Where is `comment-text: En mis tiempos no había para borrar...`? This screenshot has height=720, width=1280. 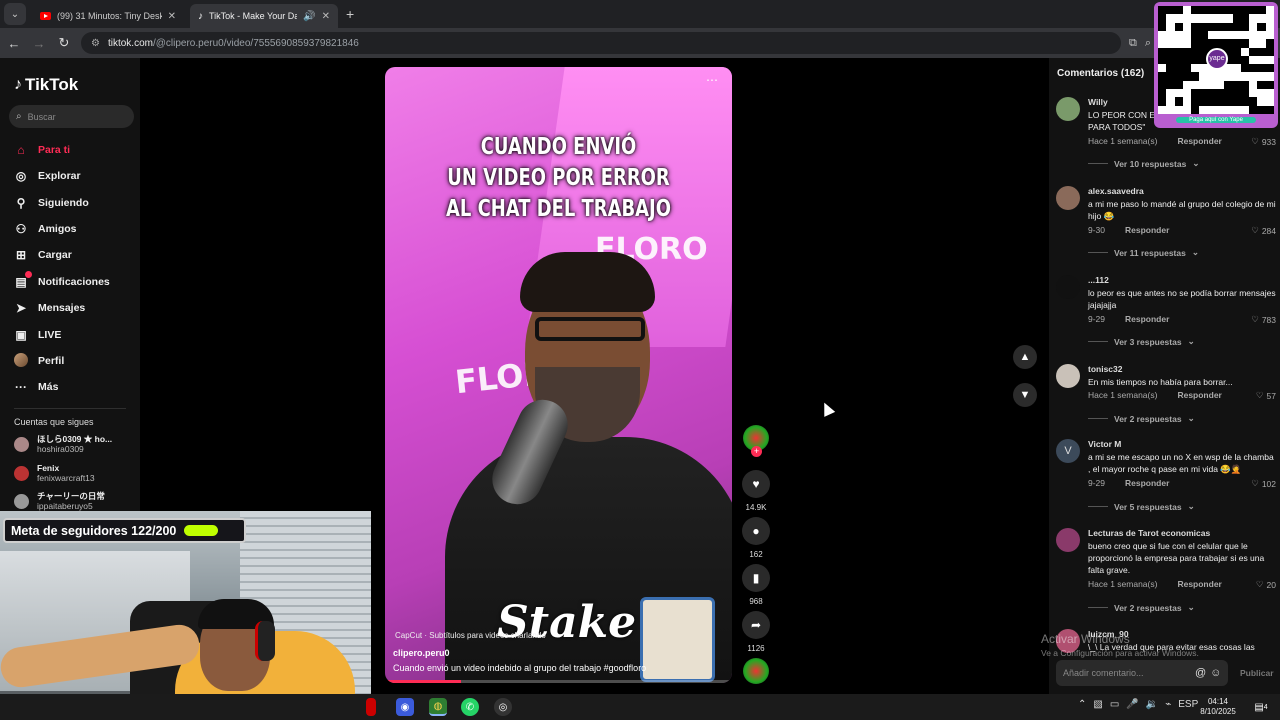
comment-text: En mis tiempos no había para borrar... is located at coordinates (1160, 382).